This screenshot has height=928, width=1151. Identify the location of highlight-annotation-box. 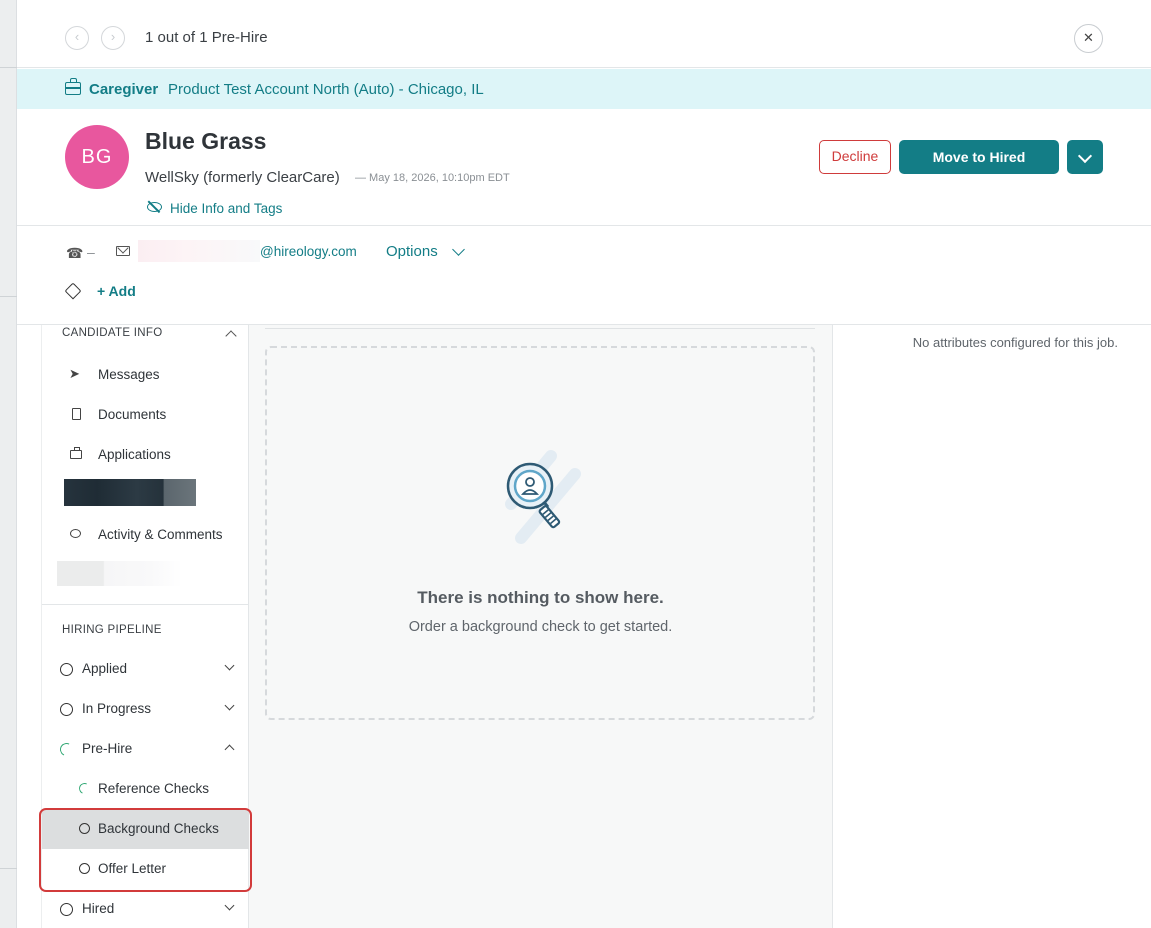
(145, 850).